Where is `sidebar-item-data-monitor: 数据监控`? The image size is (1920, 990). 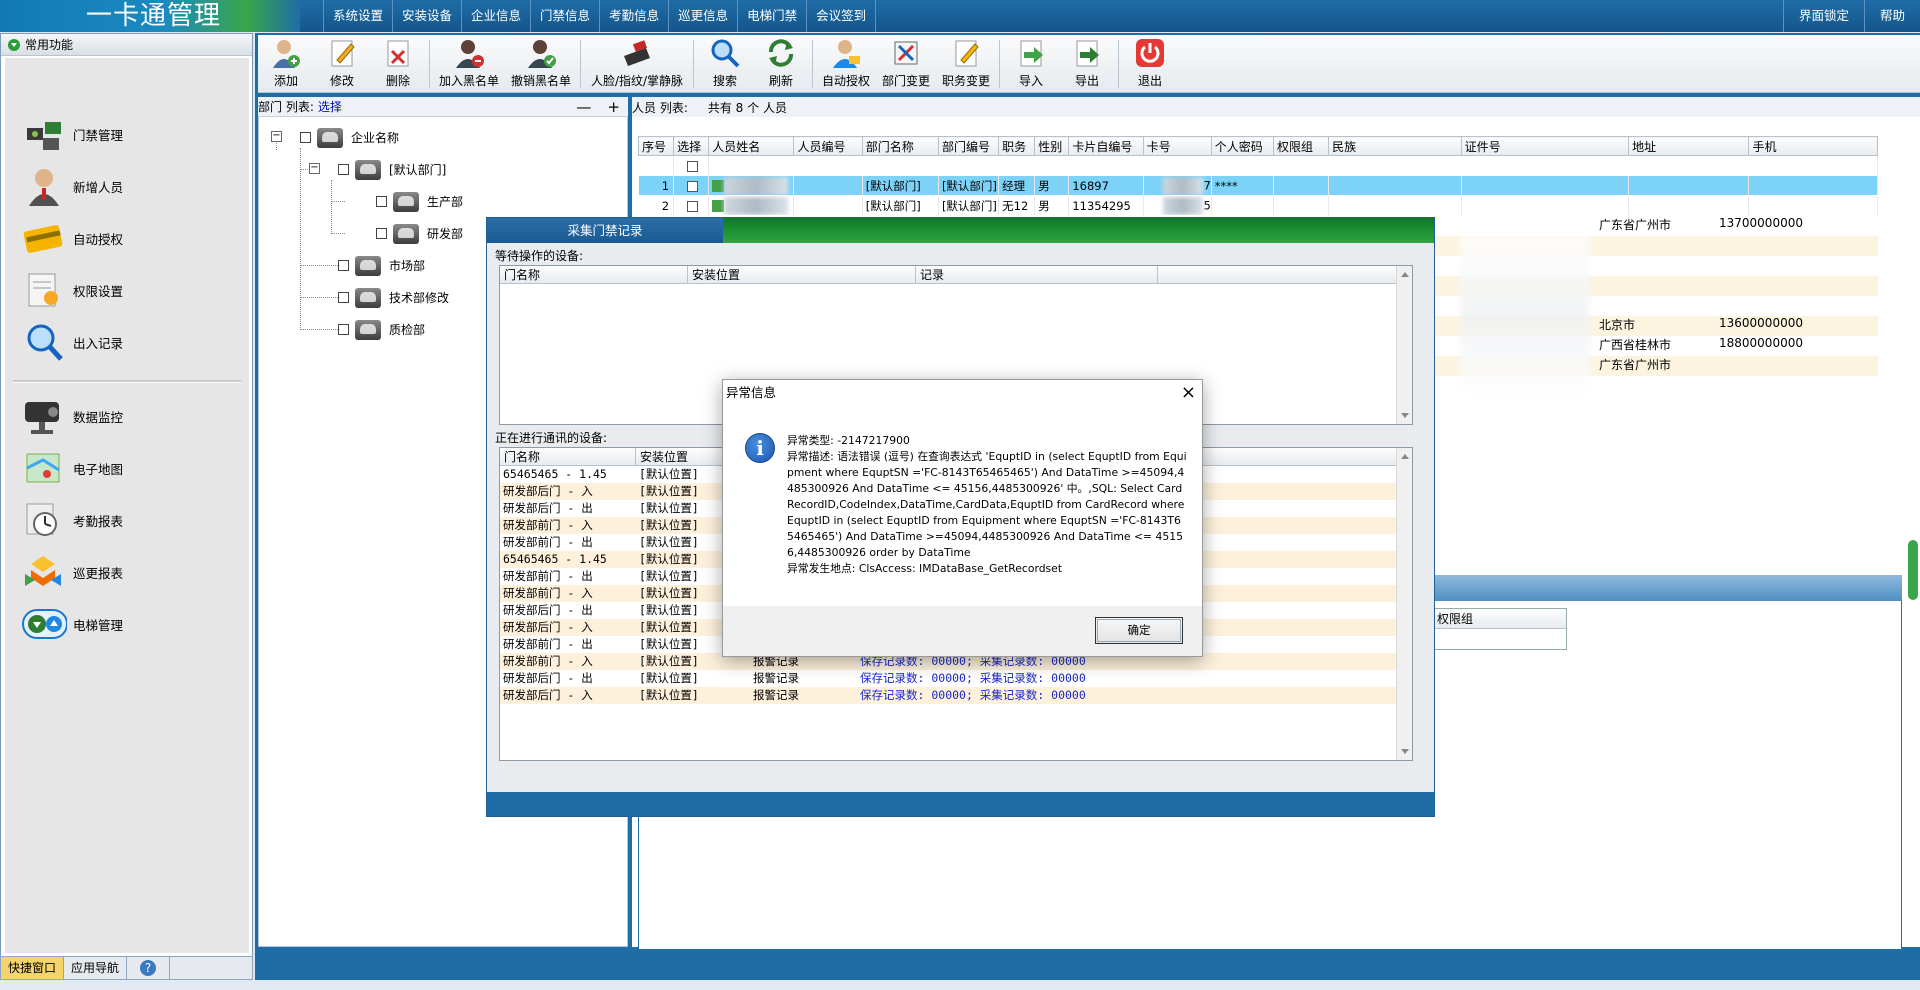 sidebar-item-data-monitor: 数据监控 is located at coordinates (127, 416).